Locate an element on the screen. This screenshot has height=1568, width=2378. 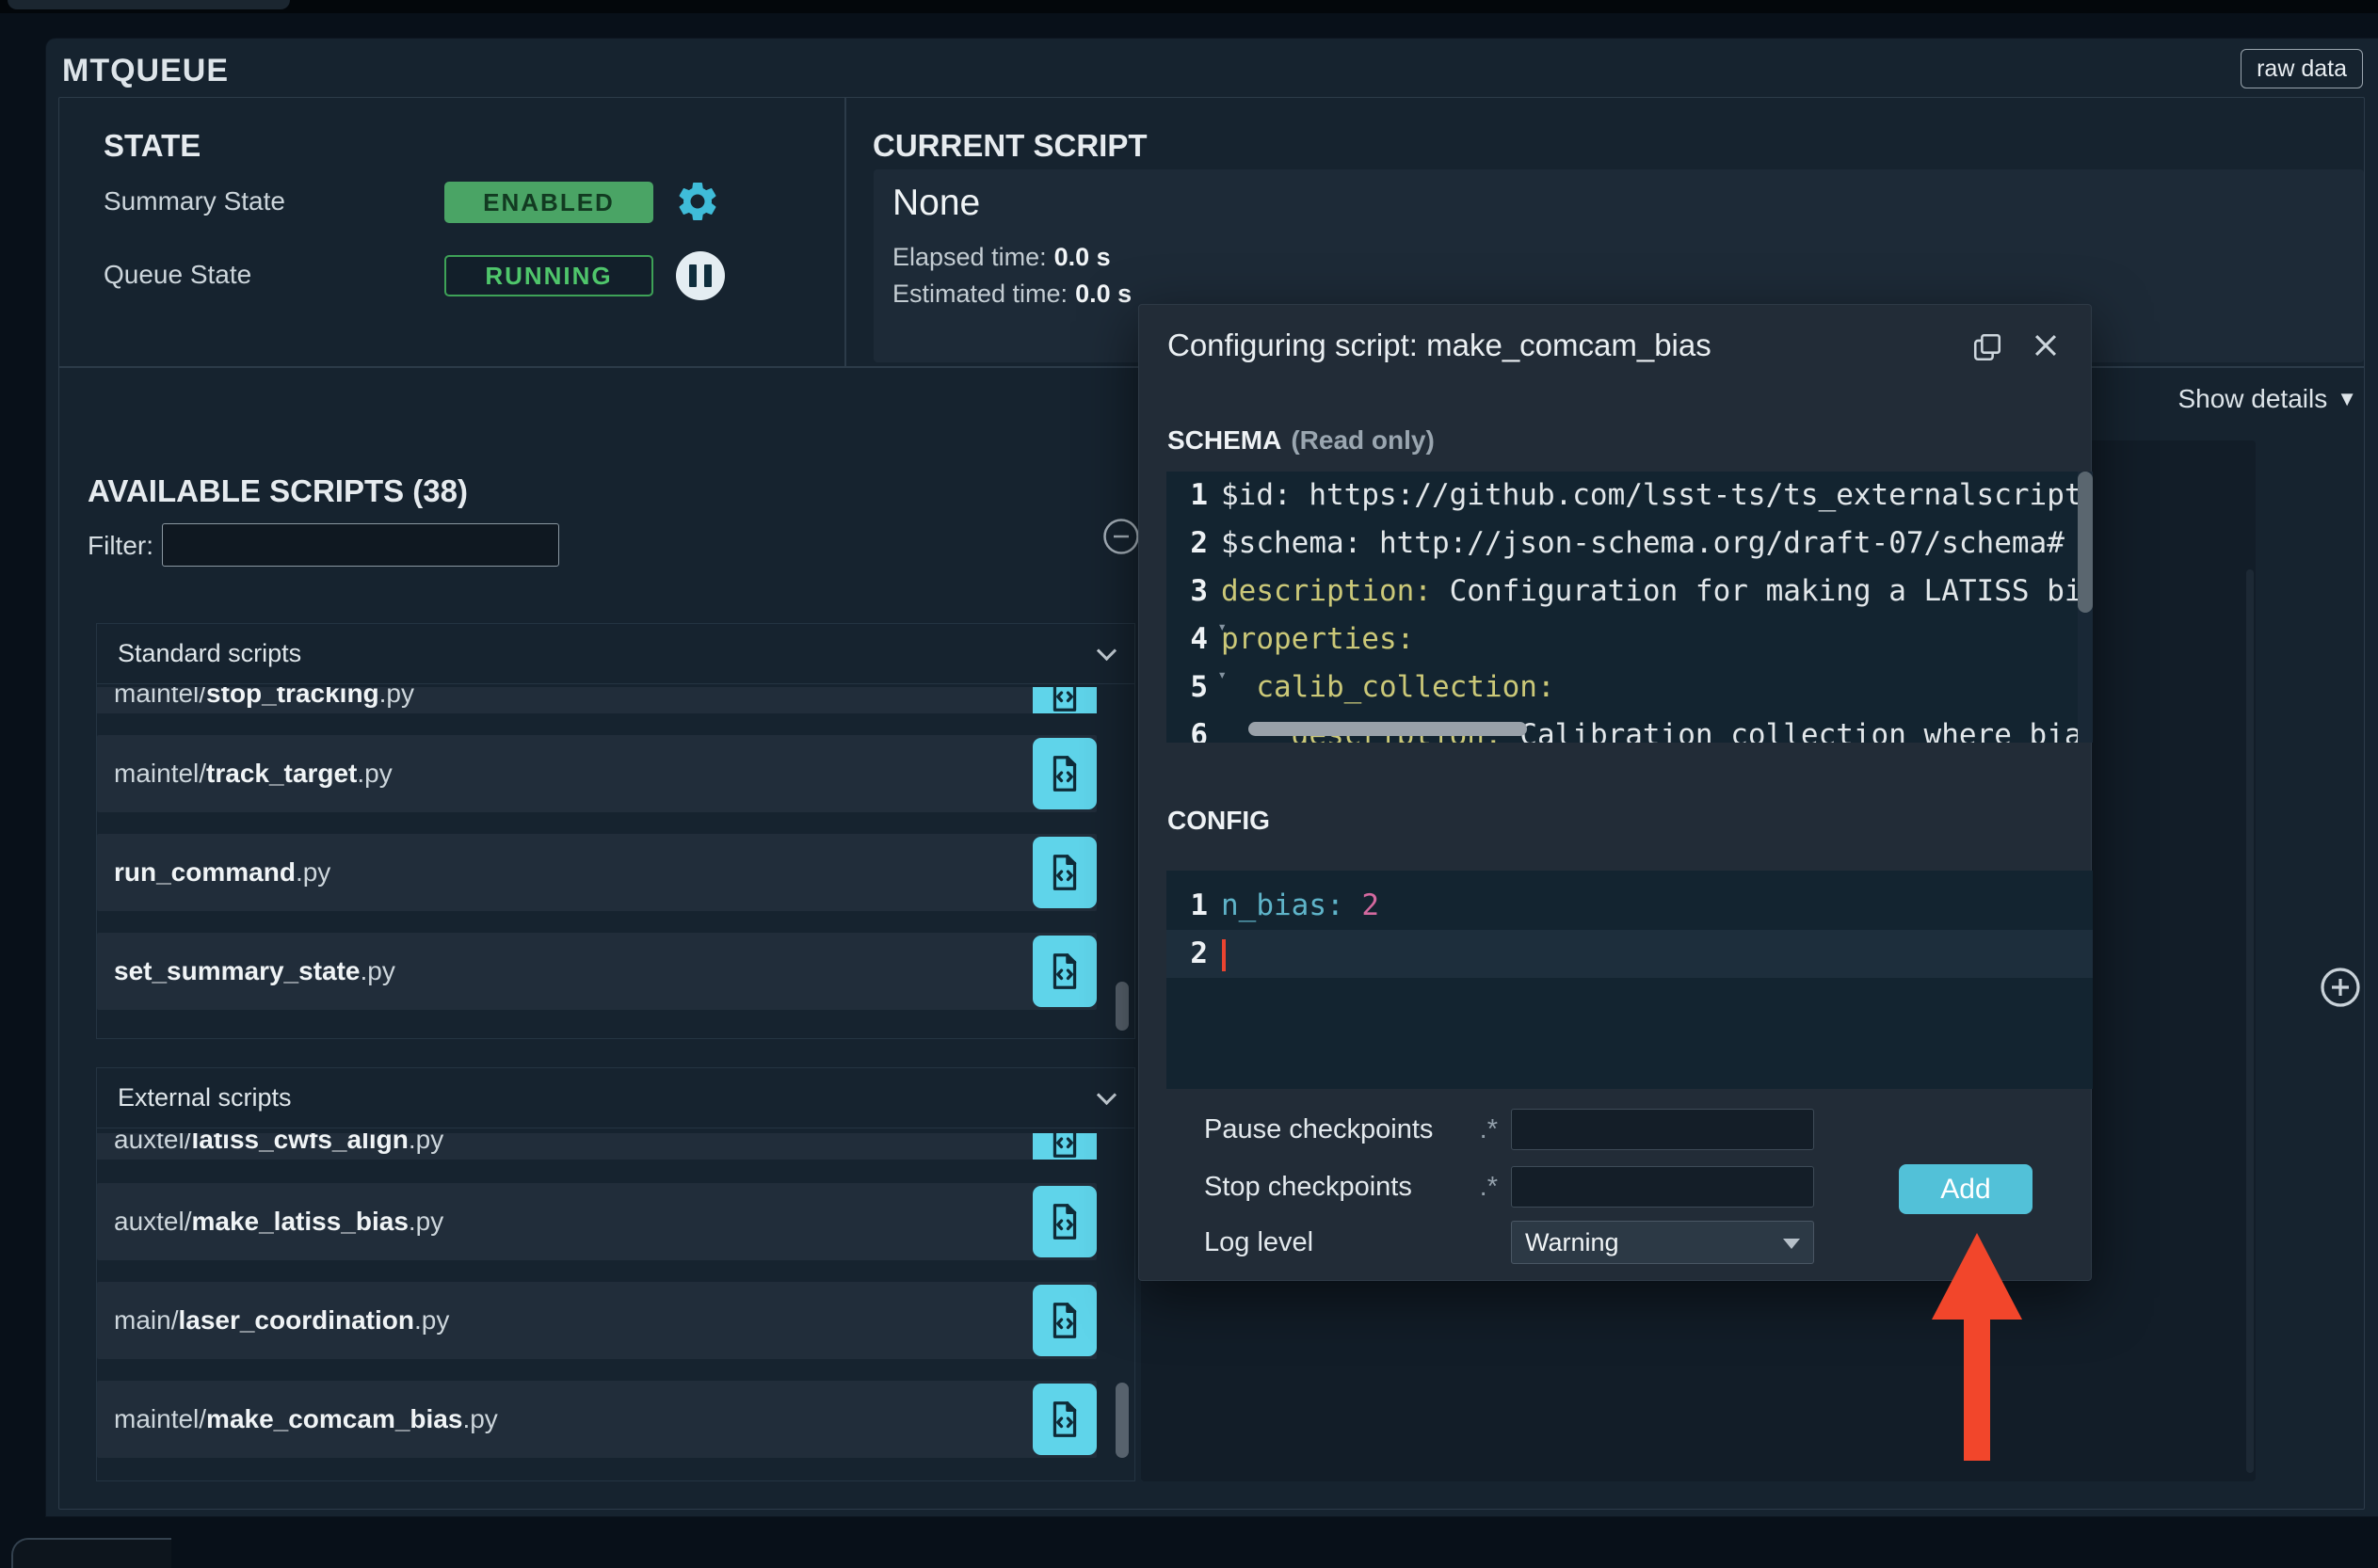
script-row: run_command .py is located at coordinates (597, 872).